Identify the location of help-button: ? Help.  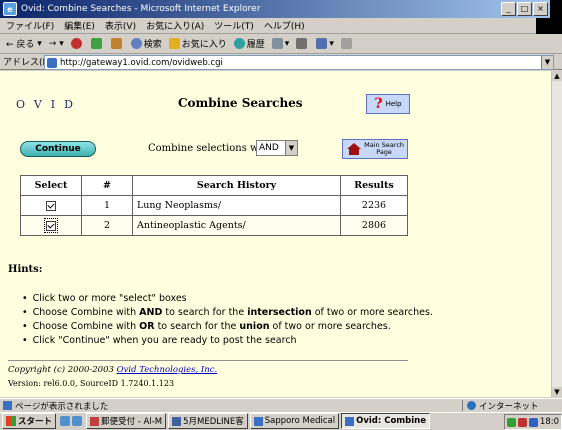
(388, 104).